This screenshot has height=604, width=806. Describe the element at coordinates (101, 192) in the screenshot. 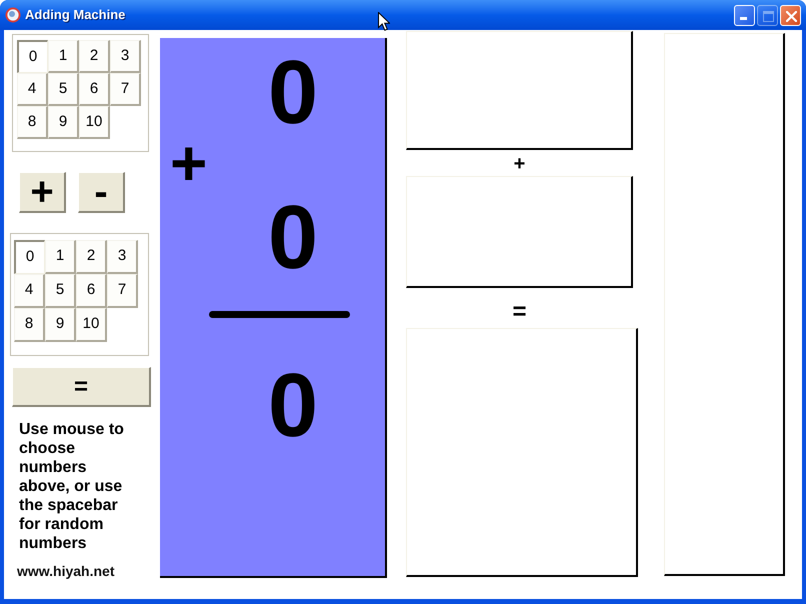

I see `operator-button: -` at that location.